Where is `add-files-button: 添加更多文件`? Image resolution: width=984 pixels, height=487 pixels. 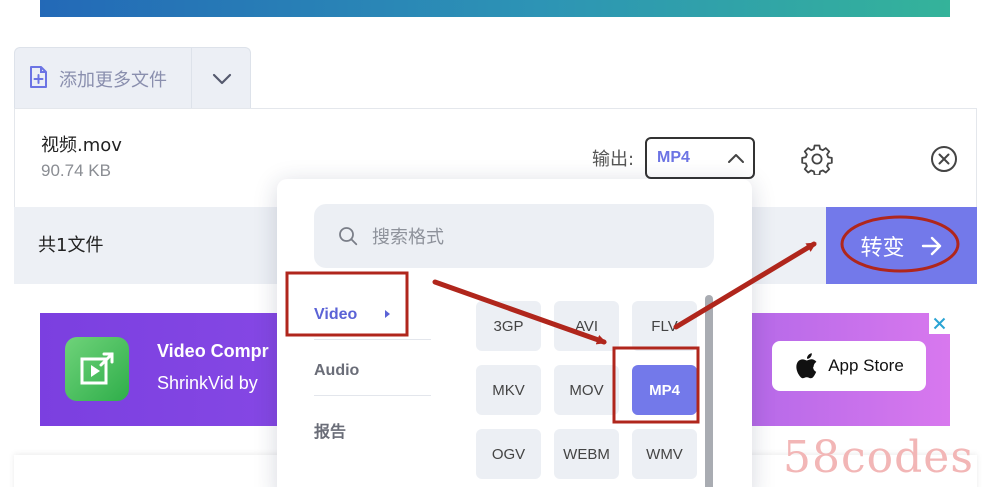
add-files-button: 添加更多文件 is located at coordinates (103, 79).